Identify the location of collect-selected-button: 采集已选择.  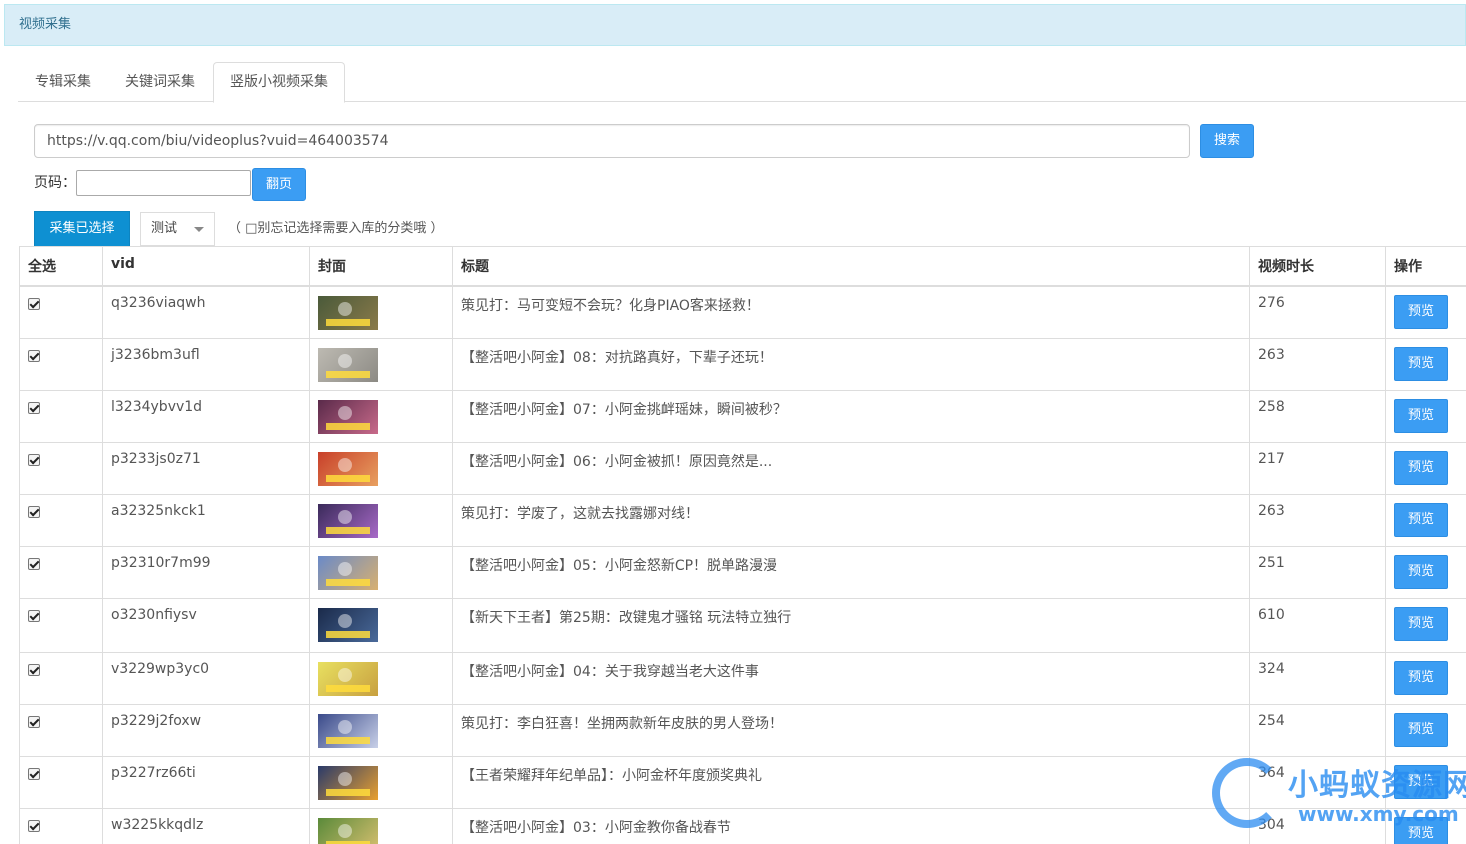
(82, 229).